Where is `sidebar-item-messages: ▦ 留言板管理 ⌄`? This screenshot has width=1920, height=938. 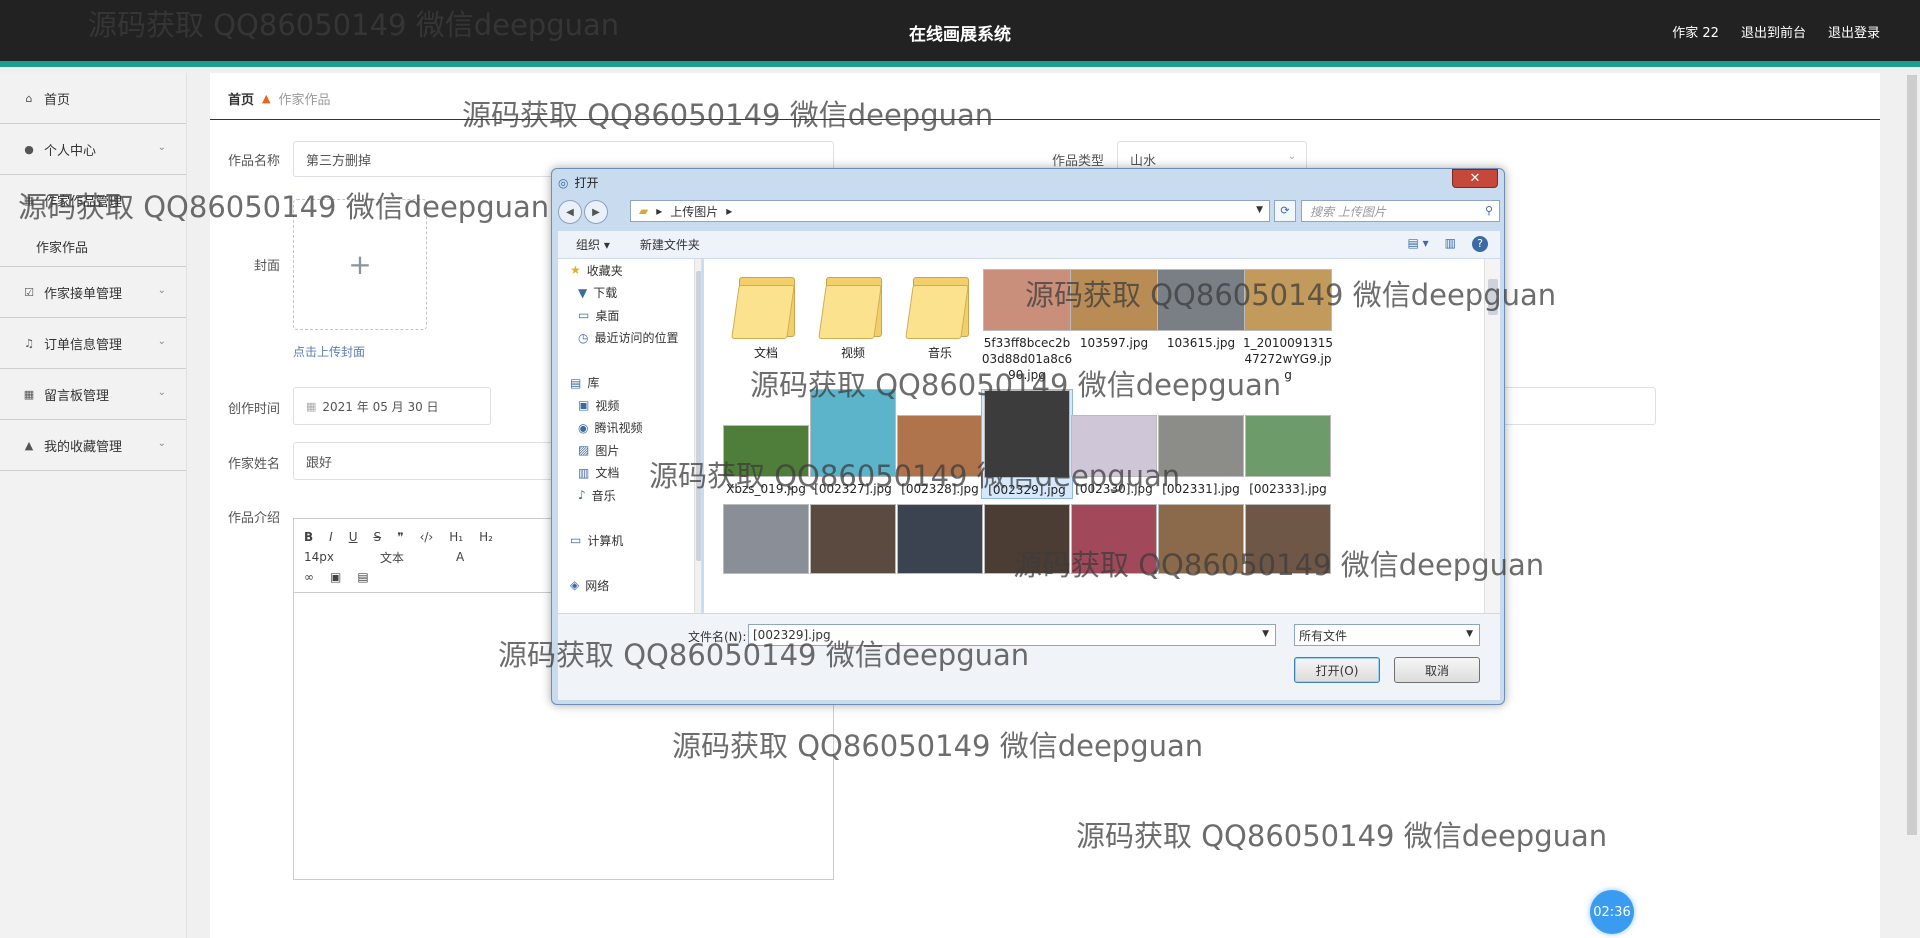
sidebar-item-messages: ▦ 留言板管理 ⌄ is located at coordinates (93, 394).